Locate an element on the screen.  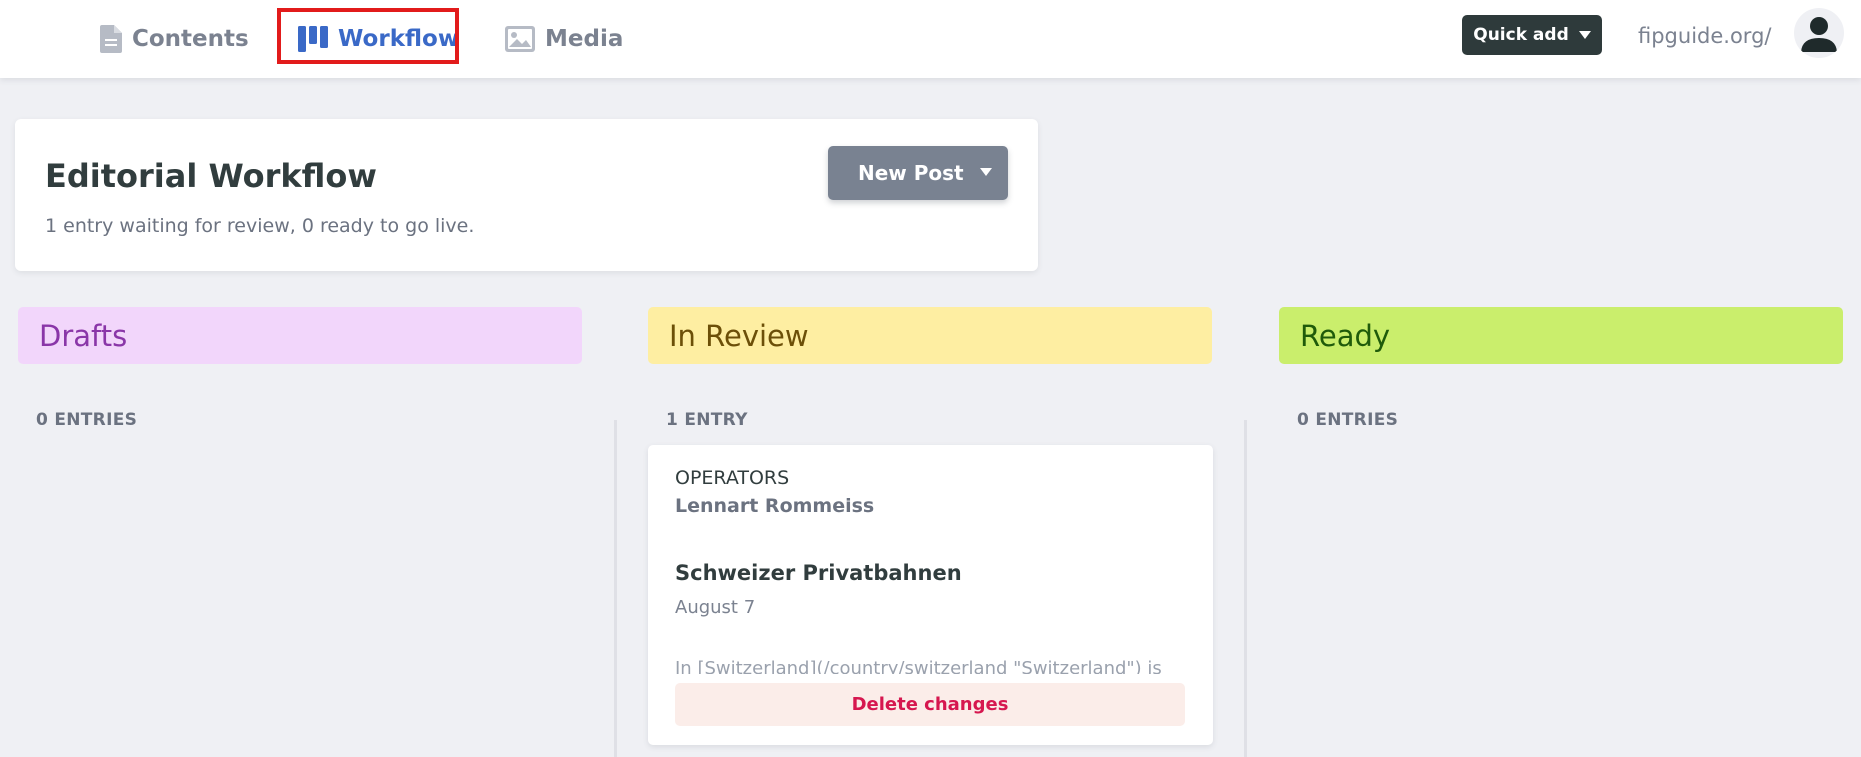
nav-contents: Contents is located at coordinates (174, 39).